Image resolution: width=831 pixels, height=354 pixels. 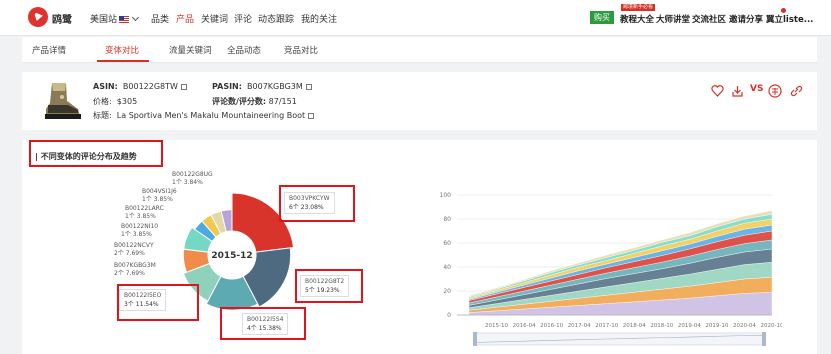 I want to click on site-selector: 美国站, so click(x=115, y=18).